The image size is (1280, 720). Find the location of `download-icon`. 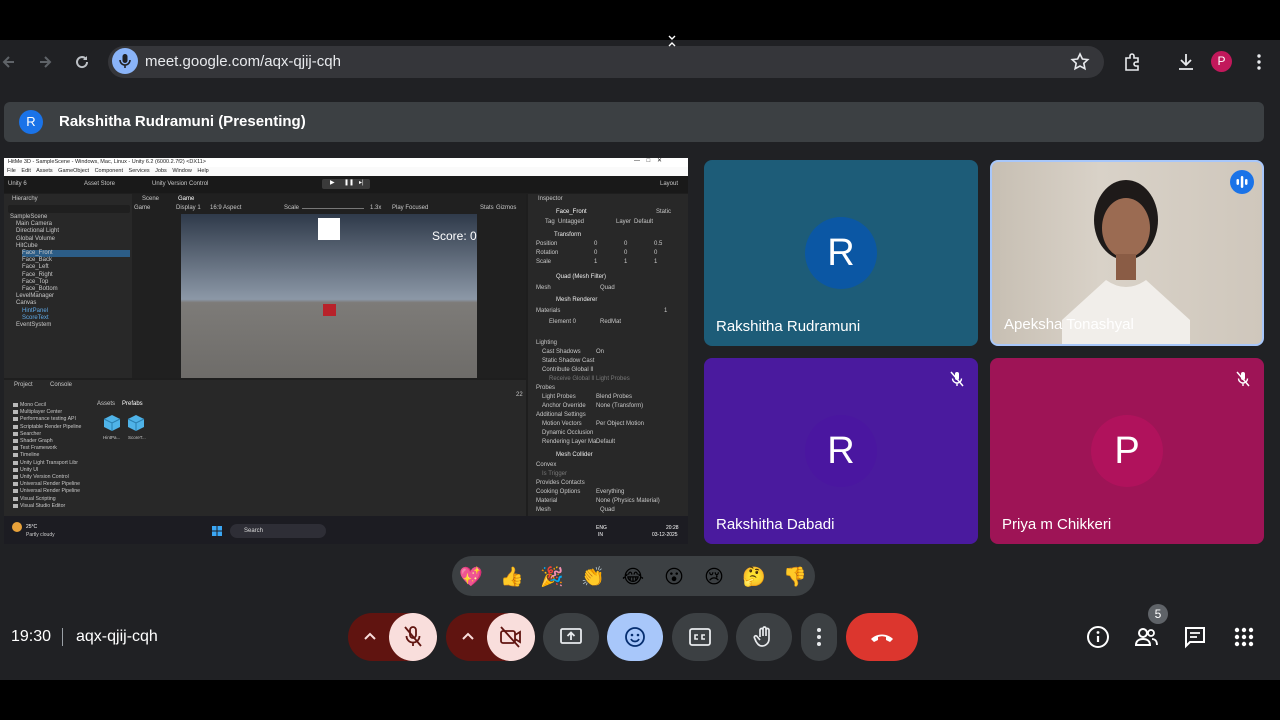

download-icon is located at coordinates (1186, 62).